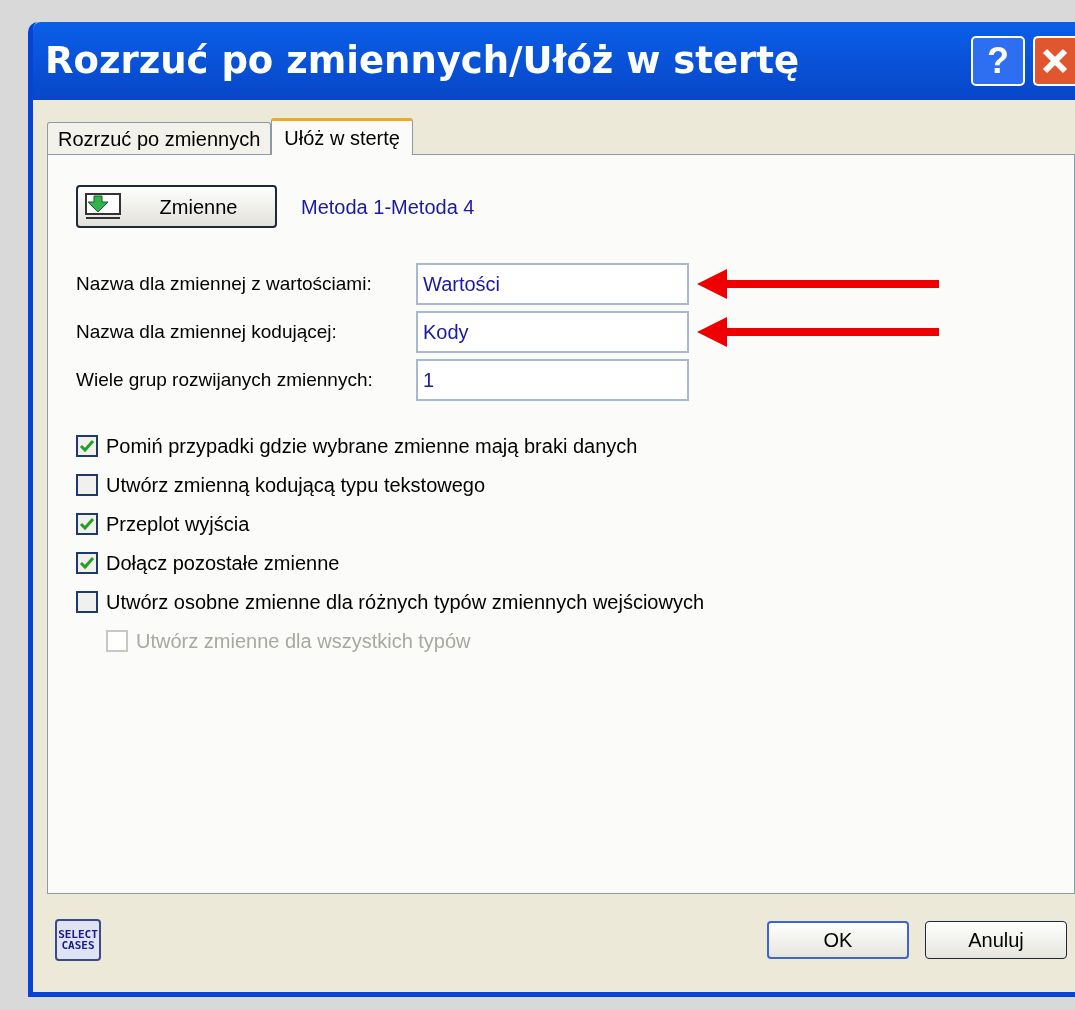 This screenshot has height=1010, width=1075. I want to click on field-label: Nazwa dla zmiennej kodującej:, so click(207, 331).